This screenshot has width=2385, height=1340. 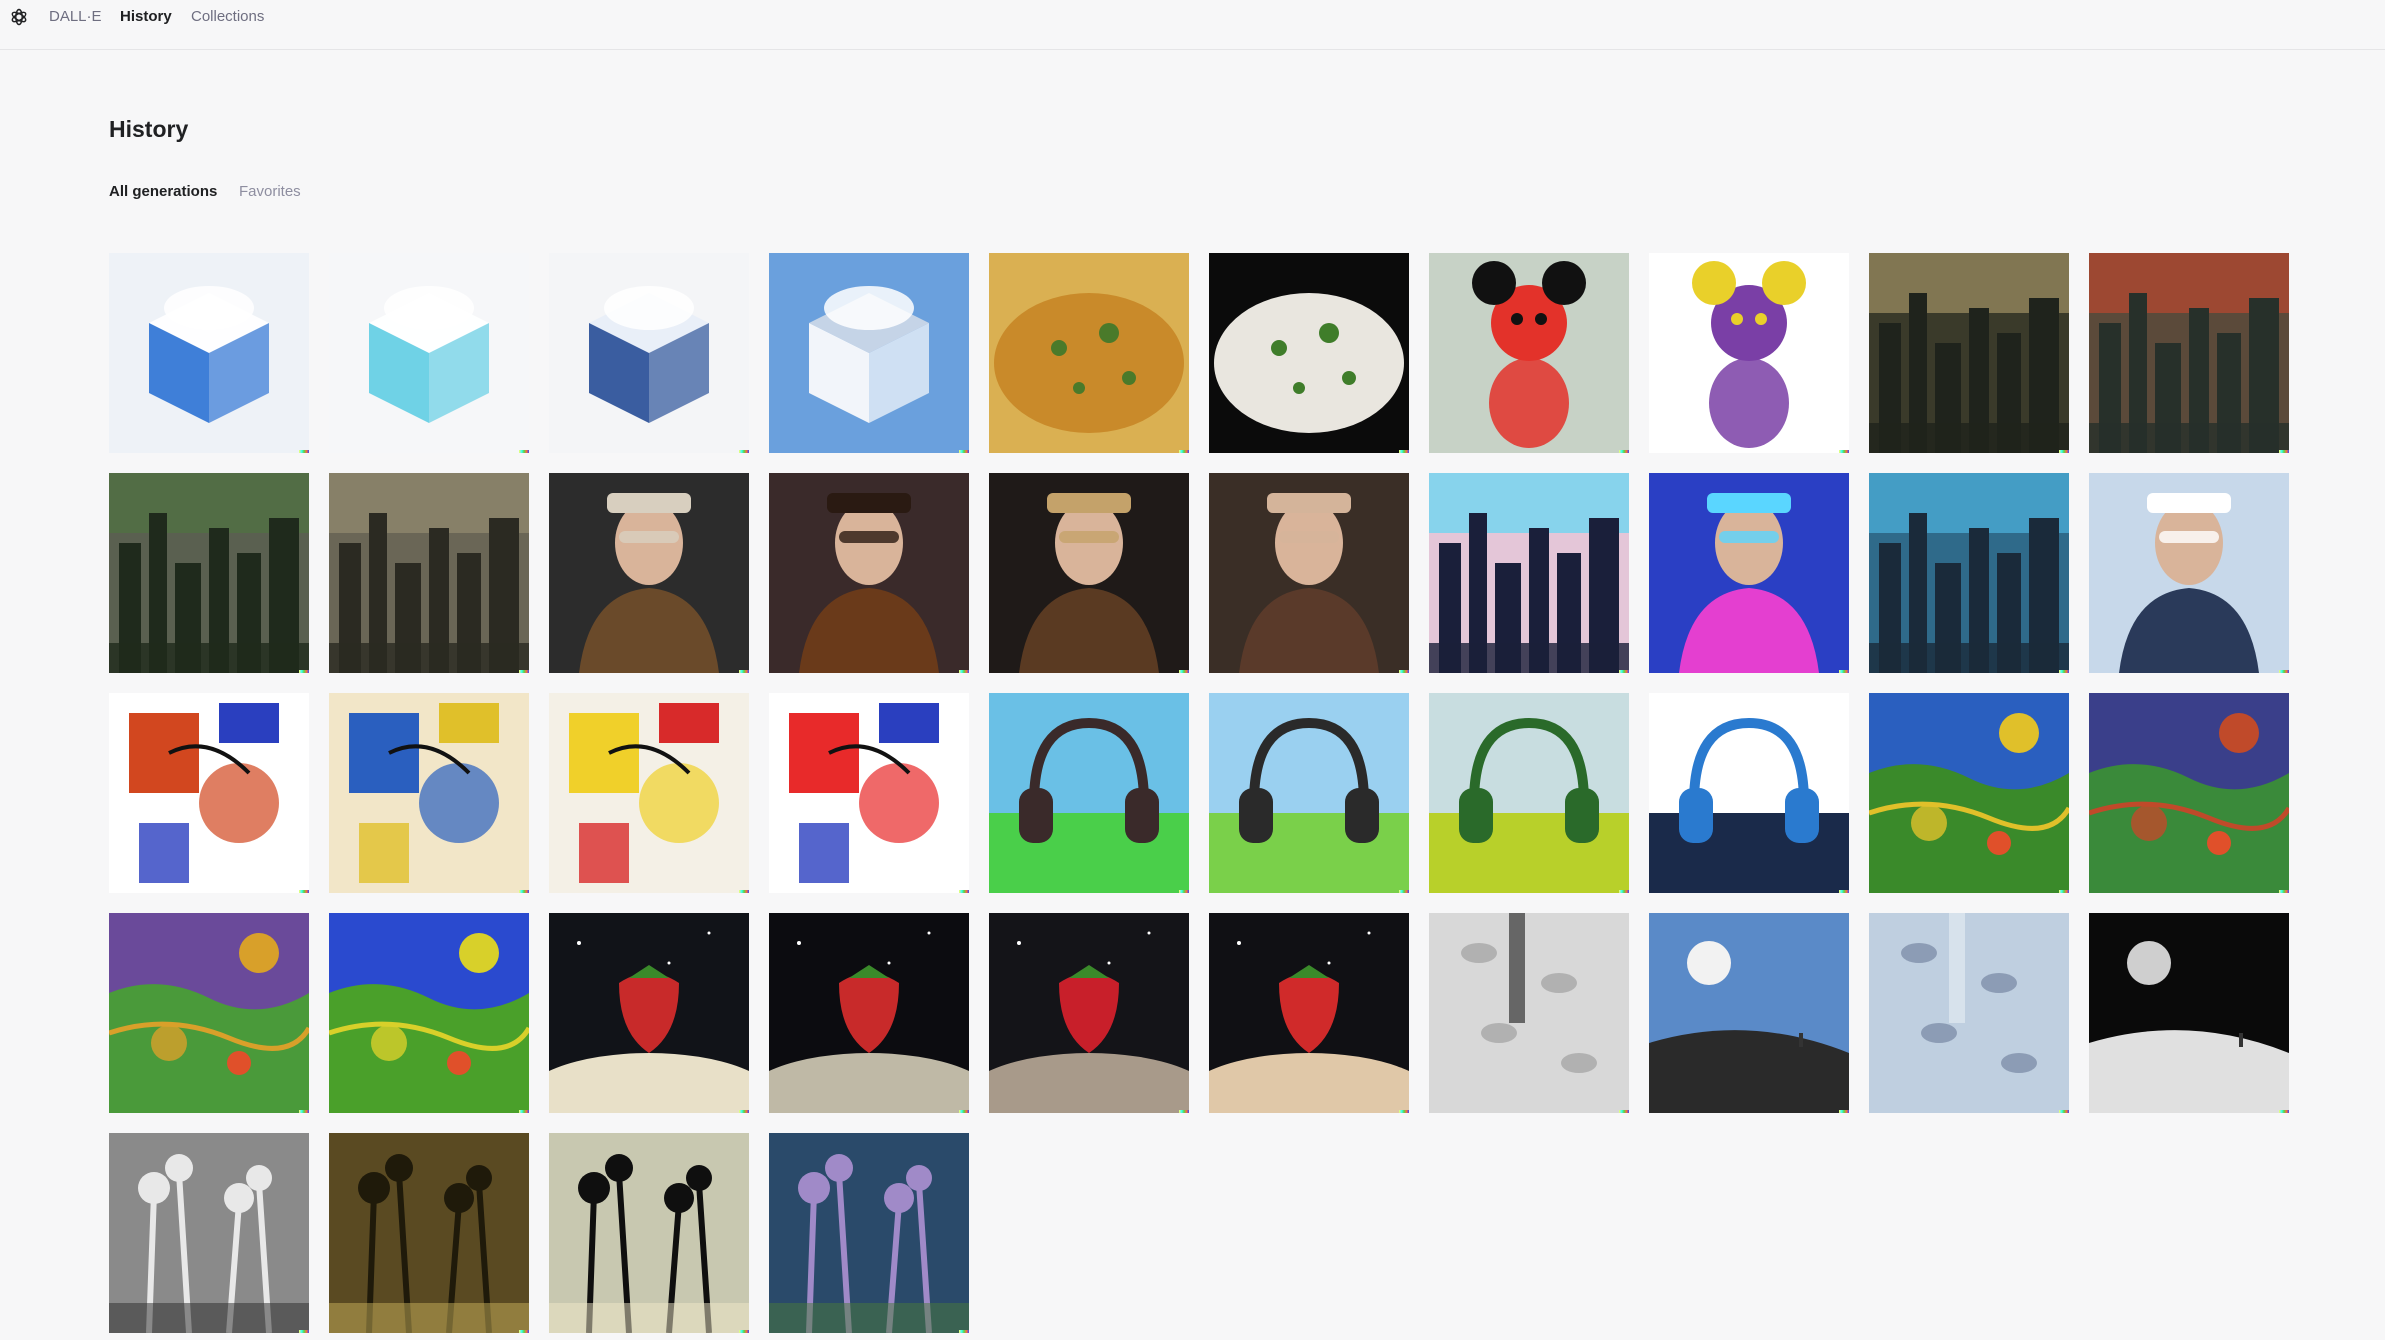 I want to click on generation-thumbnail-plant-silhouettes-sky, so click(x=649, y=1233).